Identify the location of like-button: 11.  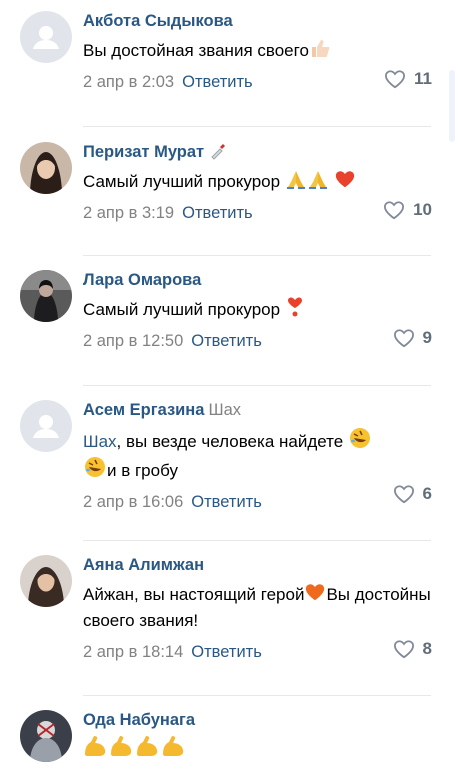
(408, 79).